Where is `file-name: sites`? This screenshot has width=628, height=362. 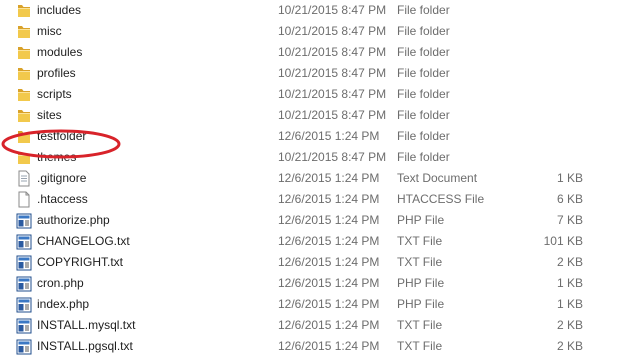 file-name: sites is located at coordinates (49, 115).